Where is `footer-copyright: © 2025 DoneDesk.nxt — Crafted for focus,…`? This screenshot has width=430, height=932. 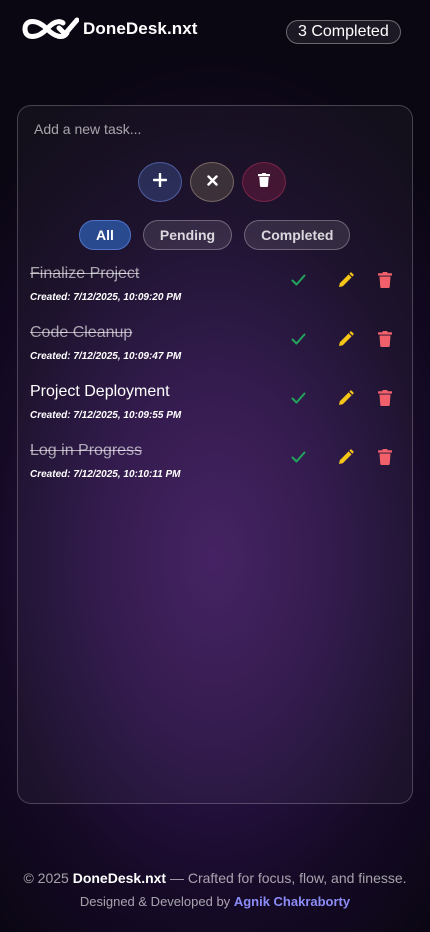
footer-copyright: © 2025 DoneDesk.nxt — Crafted for focus,… is located at coordinates (215, 878).